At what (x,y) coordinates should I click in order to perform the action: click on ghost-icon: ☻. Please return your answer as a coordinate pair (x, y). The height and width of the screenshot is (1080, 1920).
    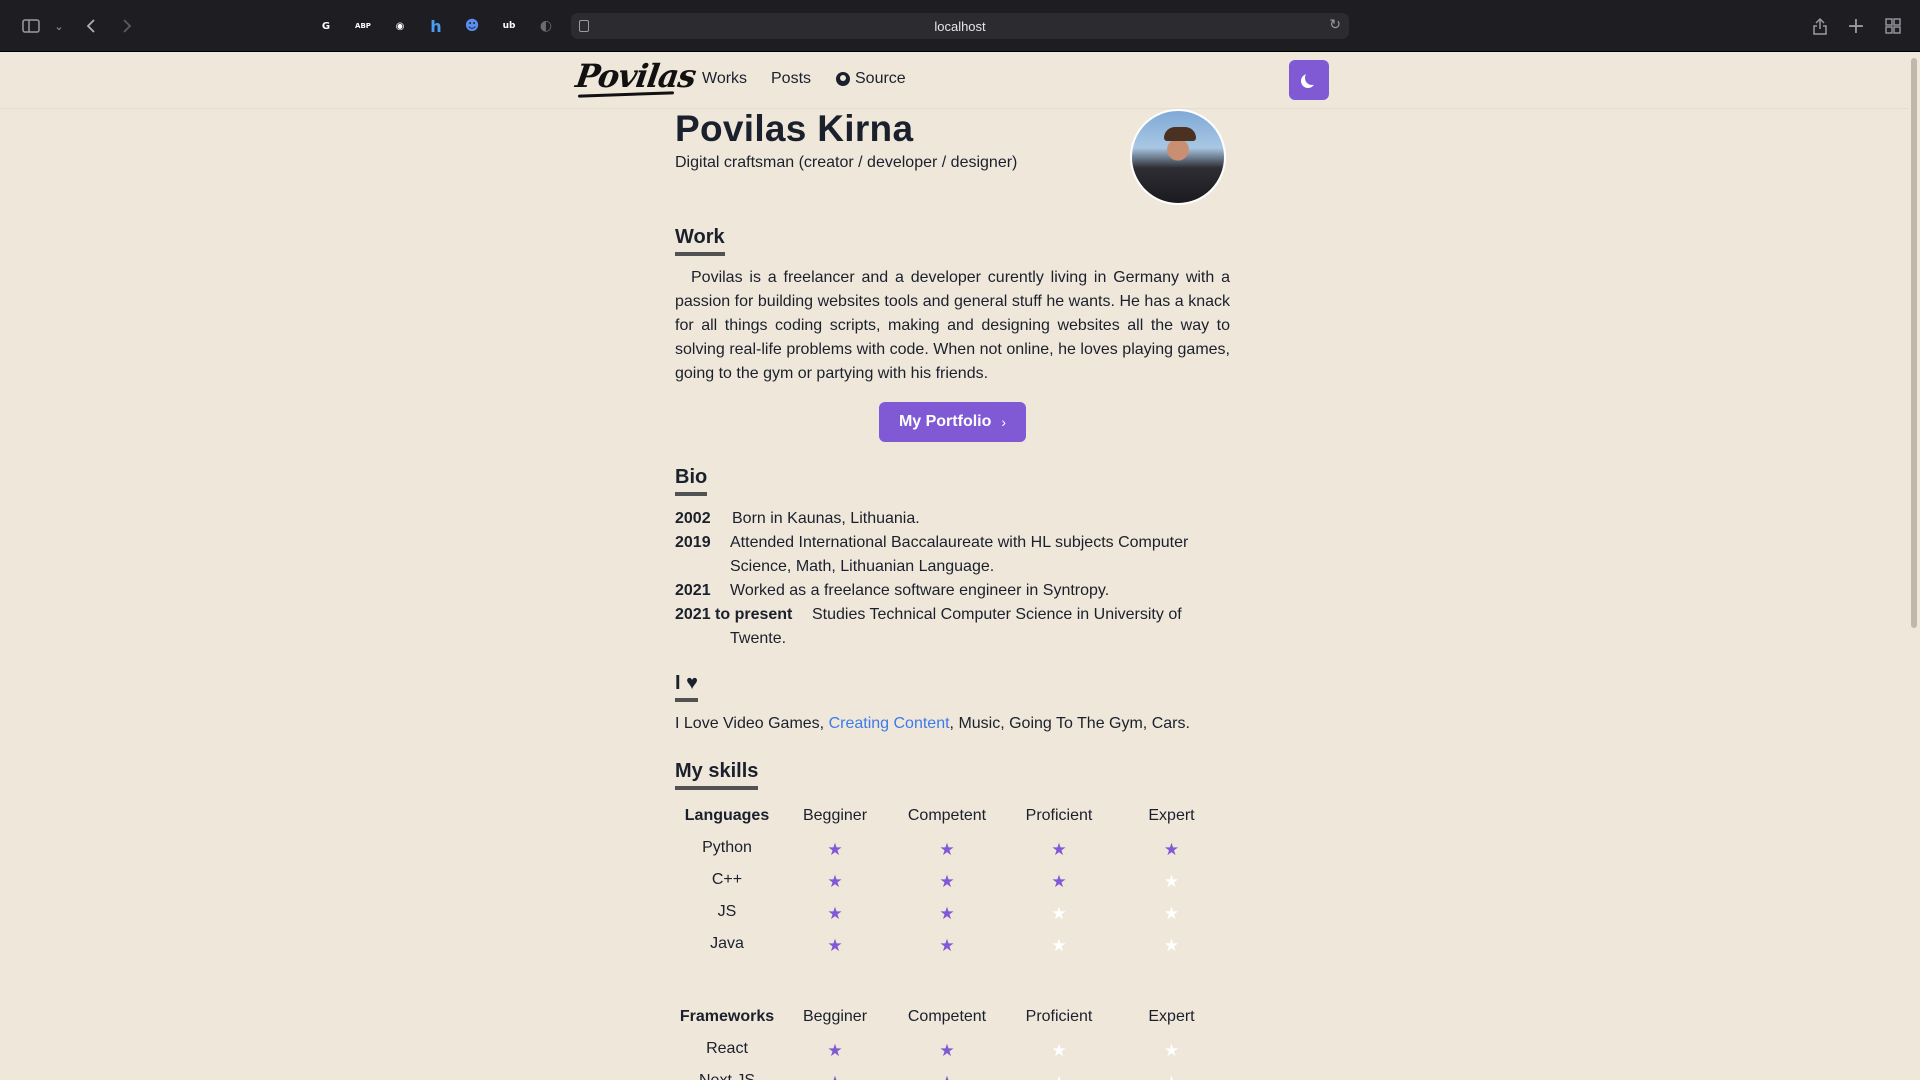
    Looking at the image, I should click on (472, 26).